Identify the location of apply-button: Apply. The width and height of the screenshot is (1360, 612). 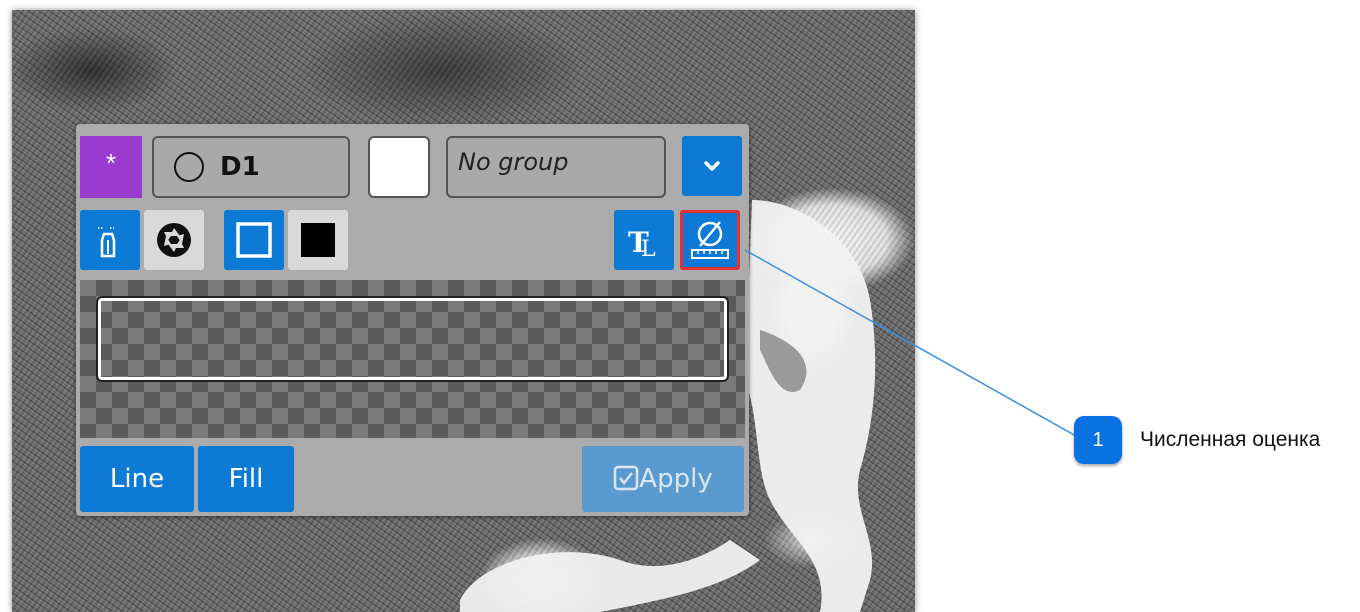
(663, 479).